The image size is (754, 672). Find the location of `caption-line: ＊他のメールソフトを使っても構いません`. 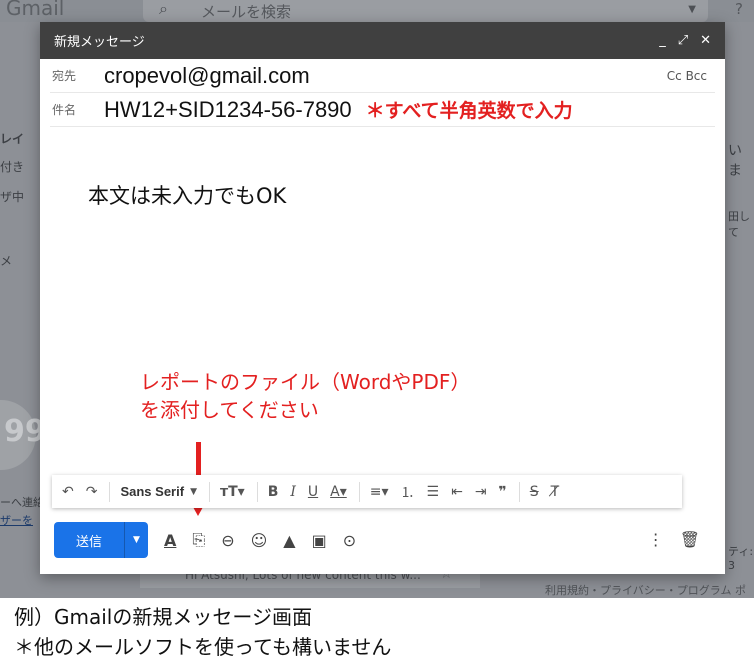

caption-line: ＊他のメールソフトを使っても構いません is located at coordinates (203, 647).